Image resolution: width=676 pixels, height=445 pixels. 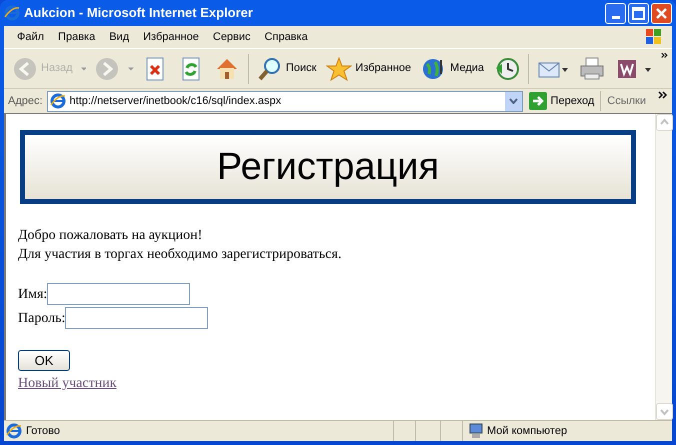 What do you see at coordinates (31, 37) in the screenshot?
I see `menu-item: Файл` at bounding box center [31, 37].